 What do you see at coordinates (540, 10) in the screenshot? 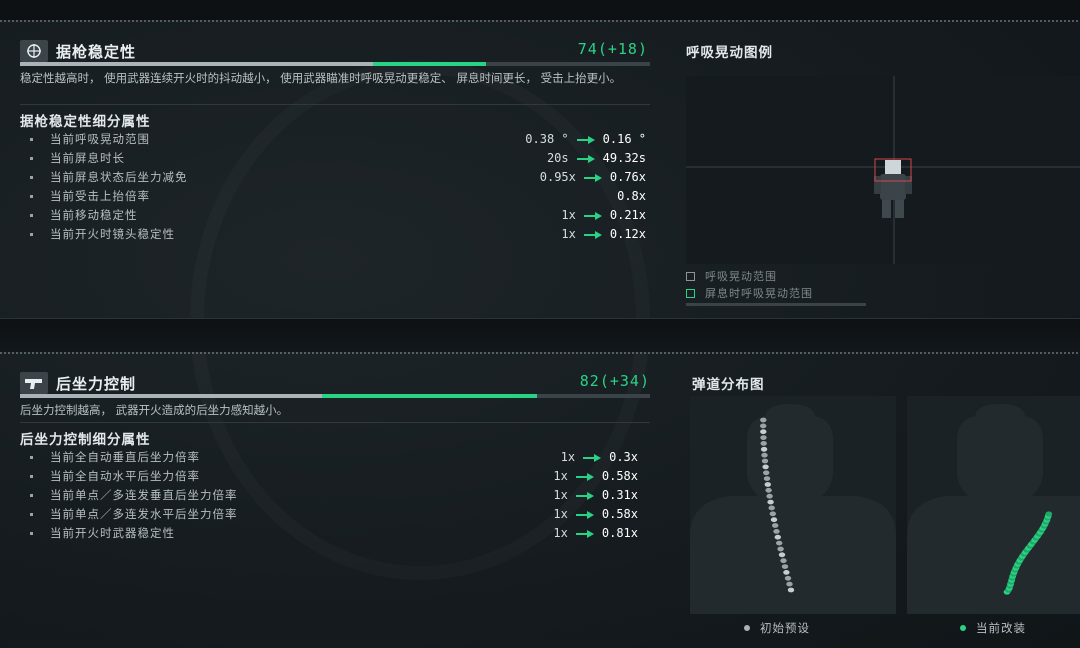
I see `top-band` at bounding box center [540, 10].